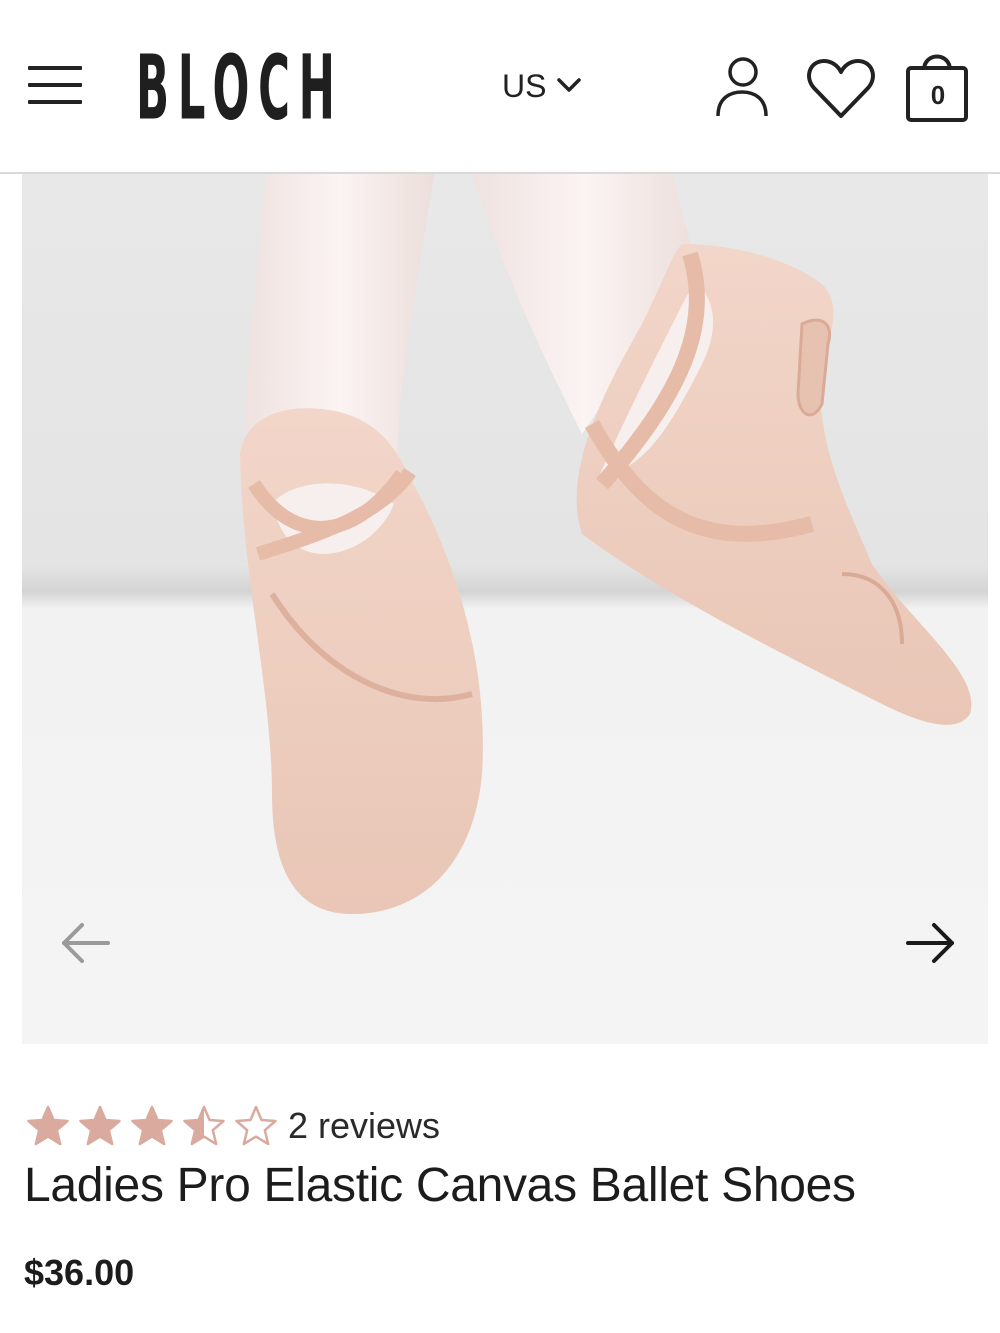 Image resolution: width=1000 pixels, height=1333 pixels. I want to click on star-rating, so click(152, 1126).